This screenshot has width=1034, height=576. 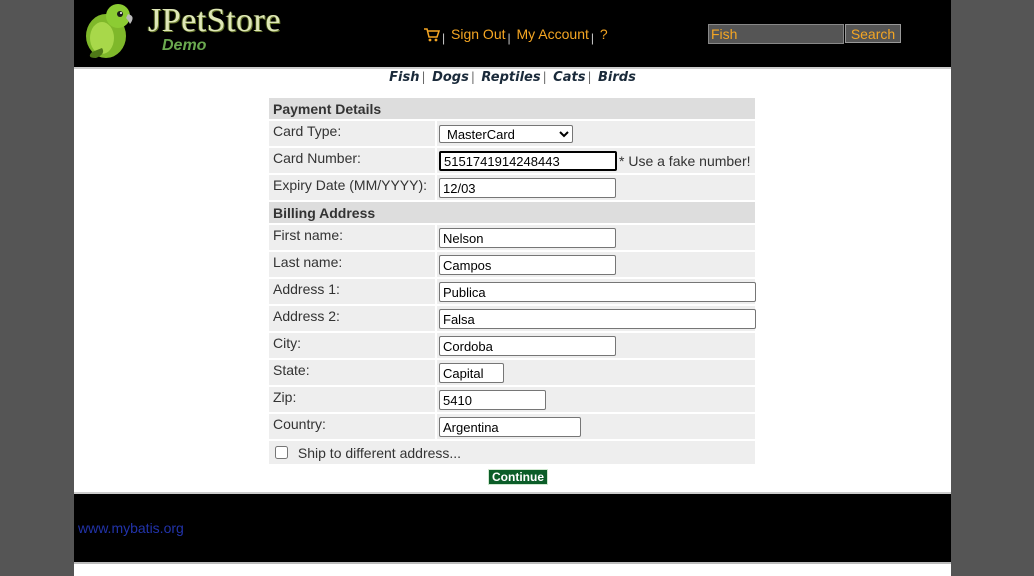 I want to click on card-type-row: Card Type: MasterCard, so click(x=512, y=133).